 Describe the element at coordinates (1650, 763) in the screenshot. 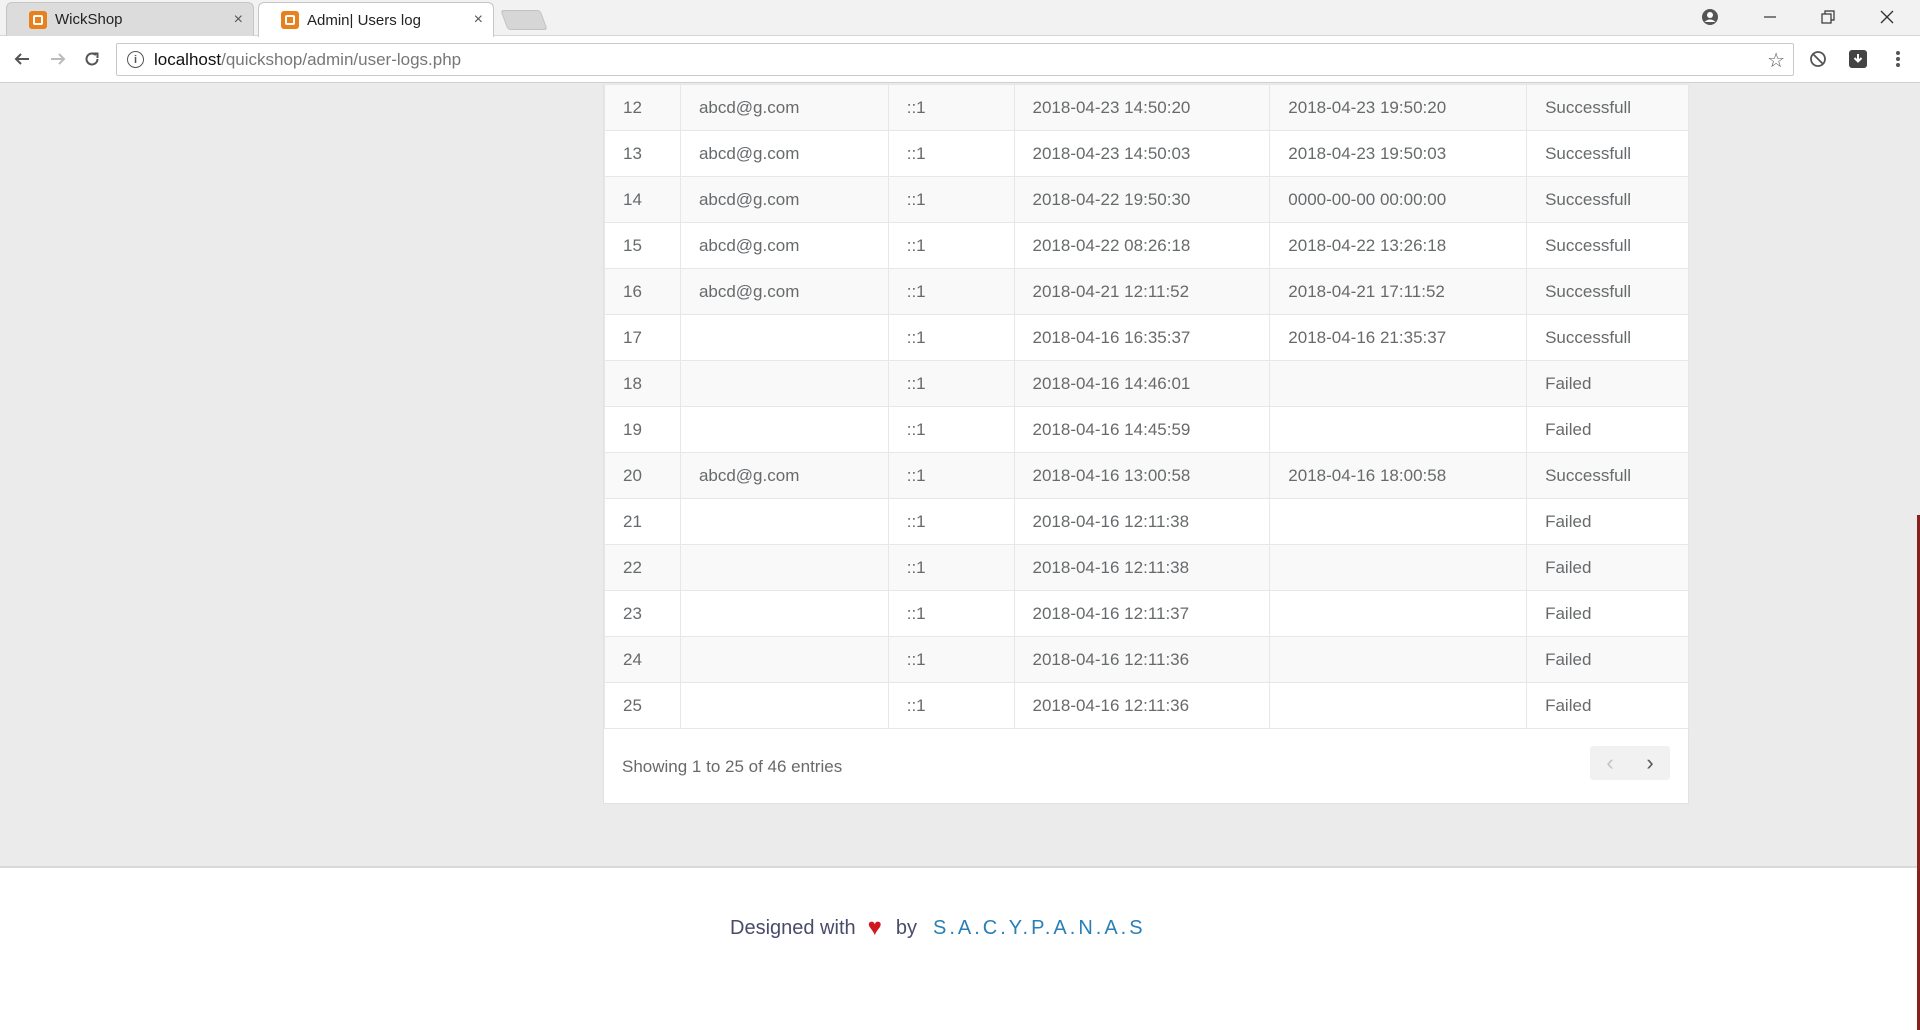

I see `next-page-button: ›` at that location.